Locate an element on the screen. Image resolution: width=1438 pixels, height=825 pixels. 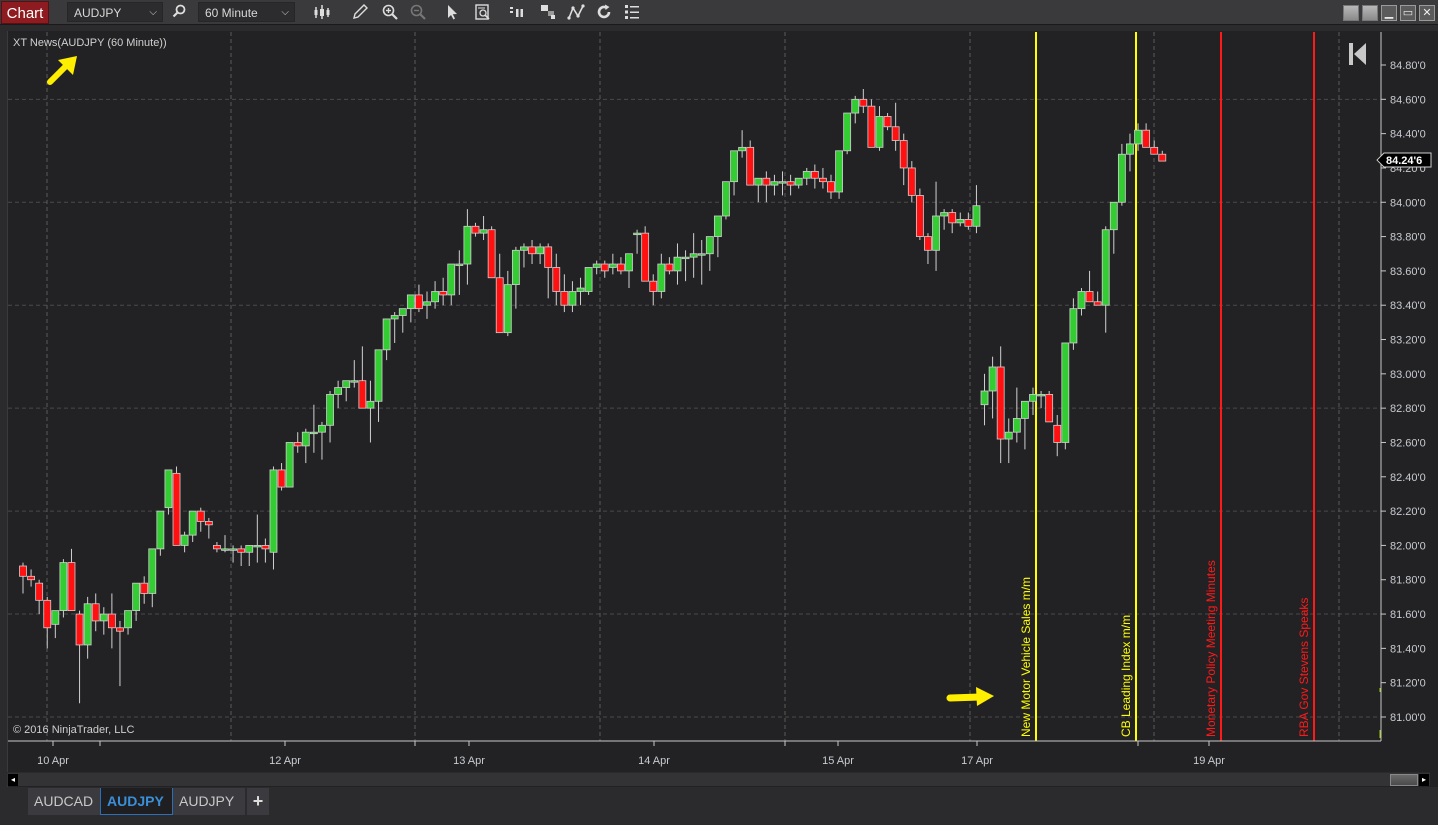
y-tick-label: 84.40'0 is located at coordinates (1408, 135).